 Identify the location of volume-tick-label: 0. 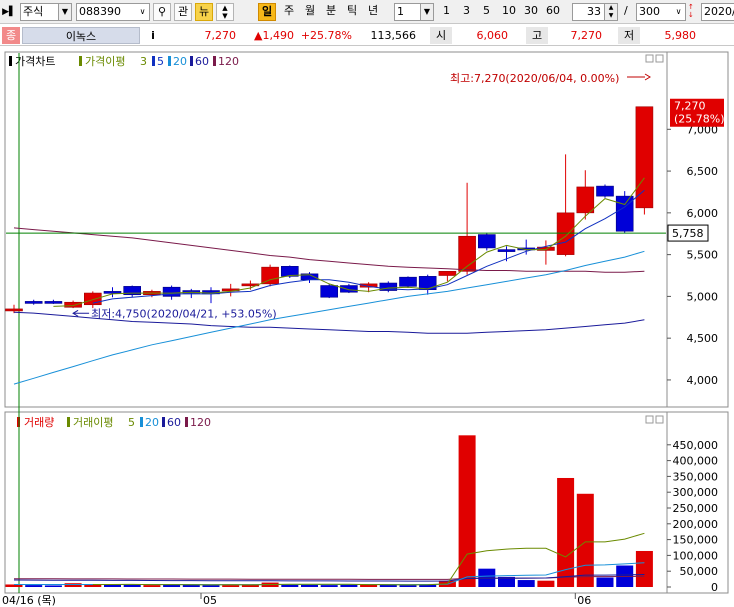
(714, 587).